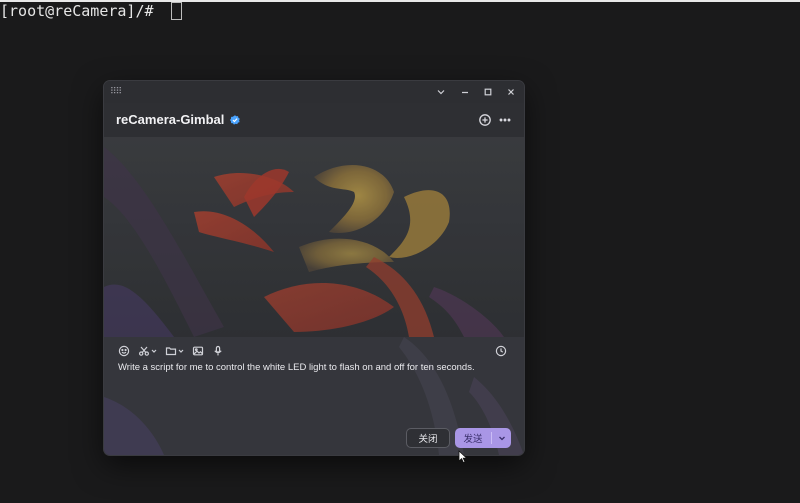  I want to click on close-icon, so click(511, 92).